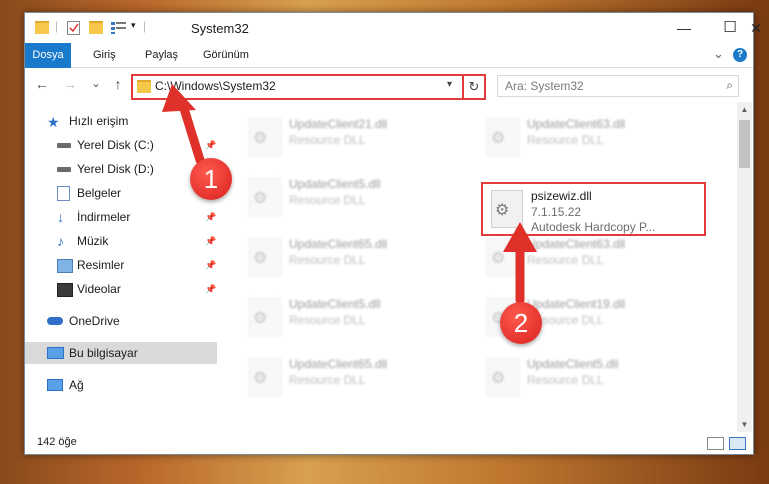 Image resolution: width=769 pixels, height=484 pixels. Describe the element at coordinates (73, 28) in the screenshot. I see `properties-icon` at that location.